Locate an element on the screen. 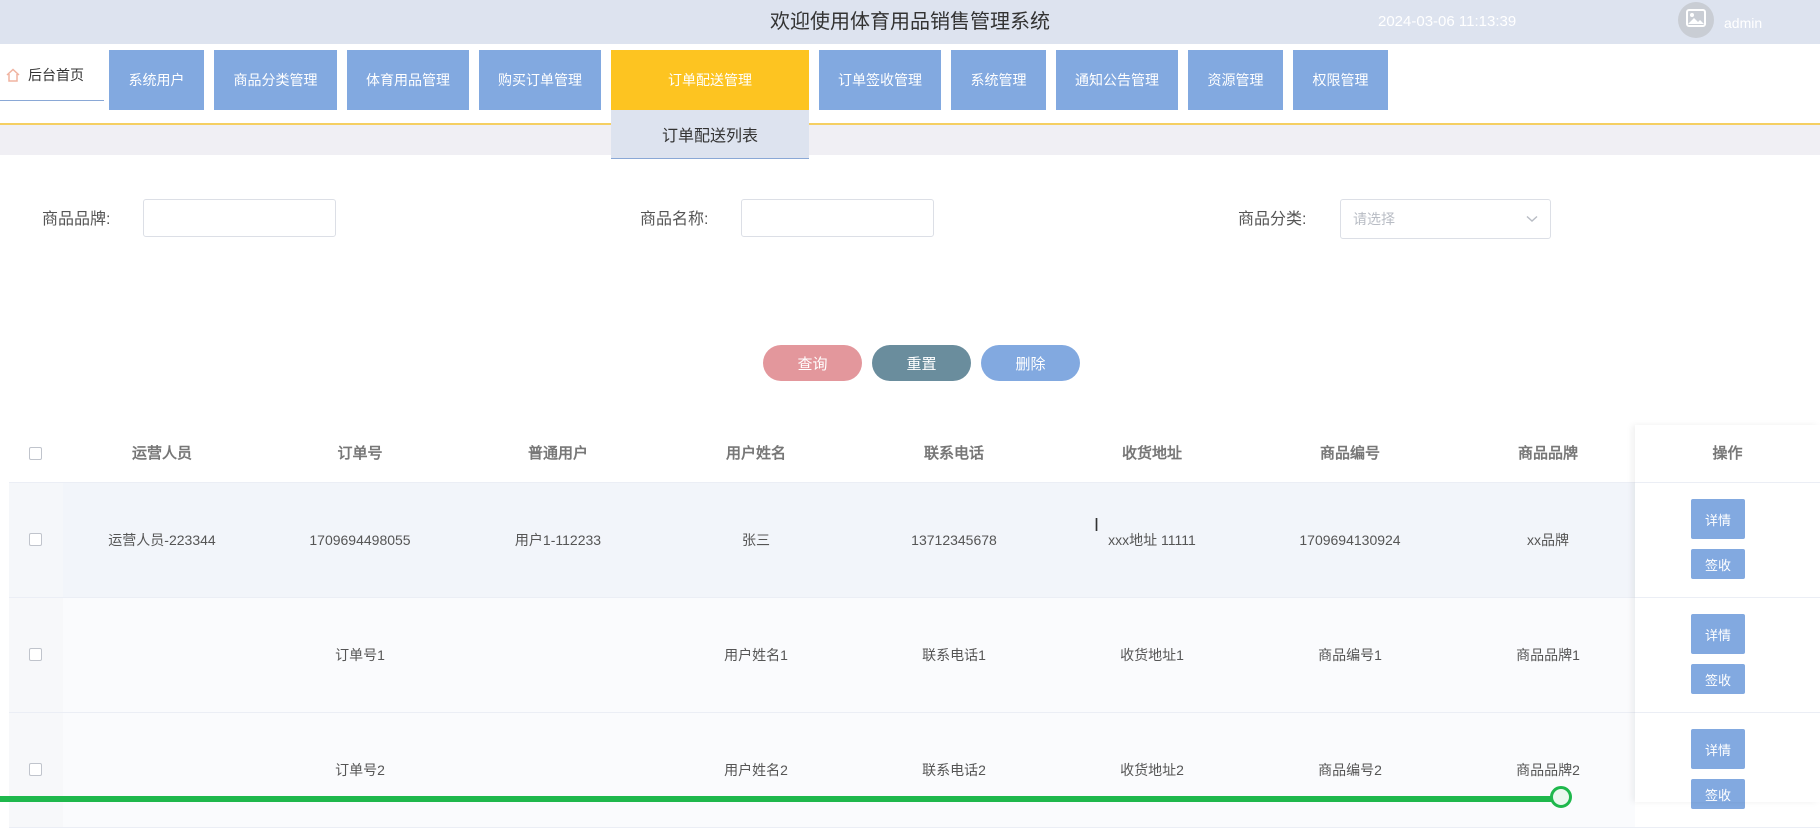  cell-brand: 商品品牌2 is located at coordinates (1548, 770).